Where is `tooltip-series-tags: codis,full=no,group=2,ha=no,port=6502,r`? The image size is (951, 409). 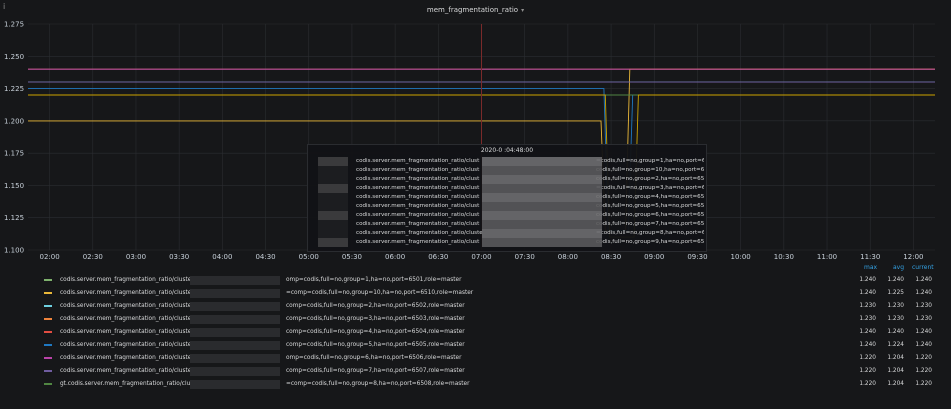
tooltip-series-tags: codis,full=no,group=2,ha=no,port=6502,r is located at coordinates (650, 179).